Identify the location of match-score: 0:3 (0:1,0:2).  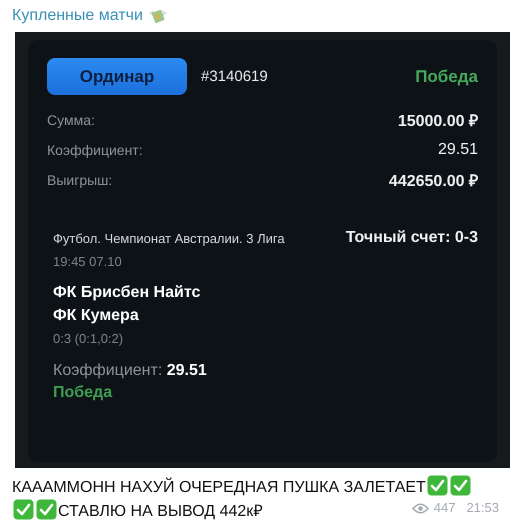
(88, 338).